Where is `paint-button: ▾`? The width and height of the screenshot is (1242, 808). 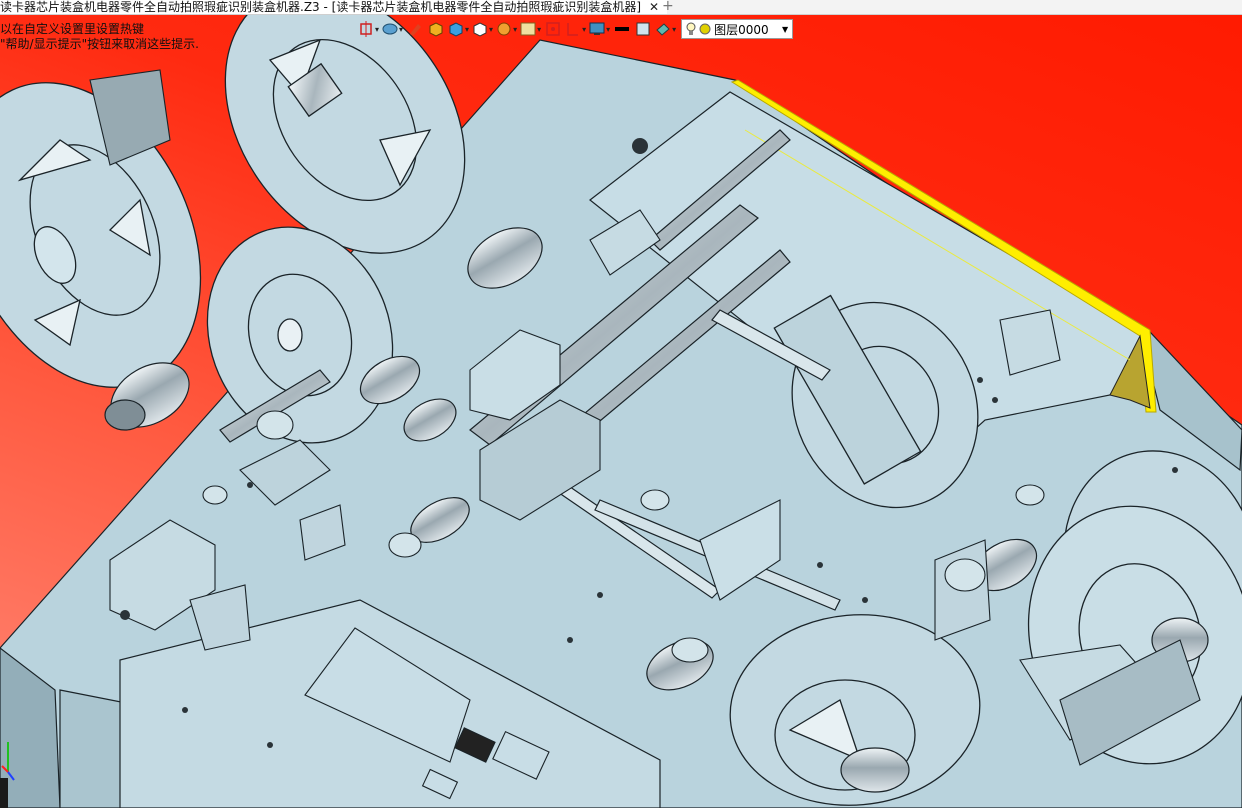 paint-button: ▾ is located at coordinates (665, 29).